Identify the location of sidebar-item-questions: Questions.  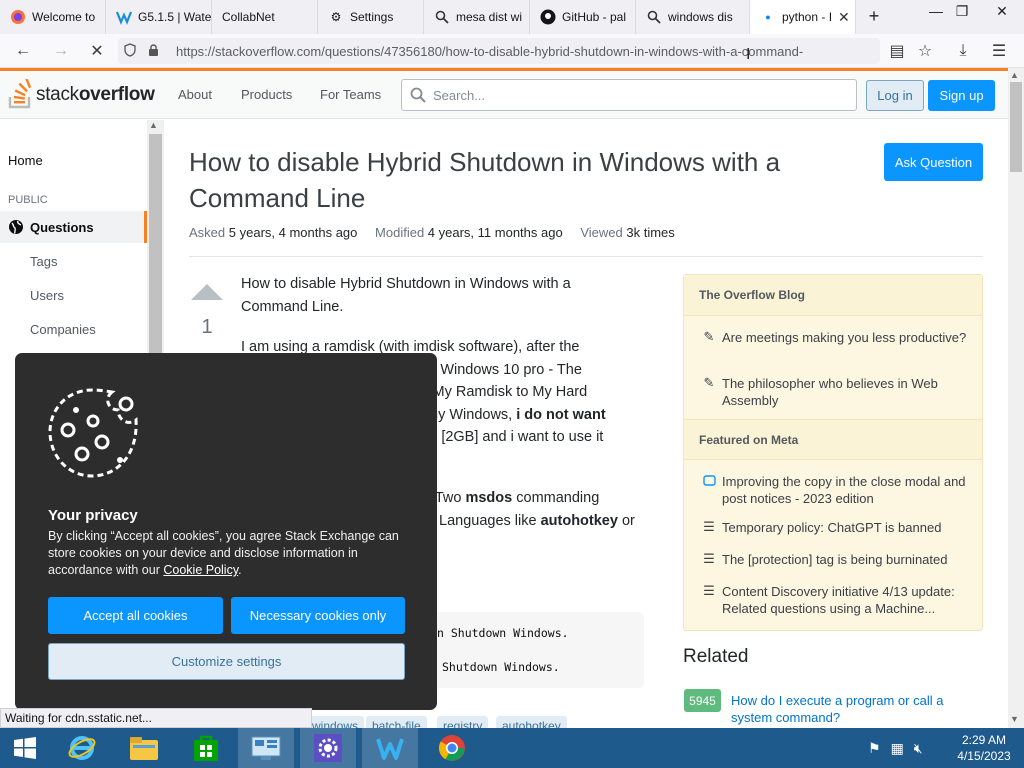
(73, 227).